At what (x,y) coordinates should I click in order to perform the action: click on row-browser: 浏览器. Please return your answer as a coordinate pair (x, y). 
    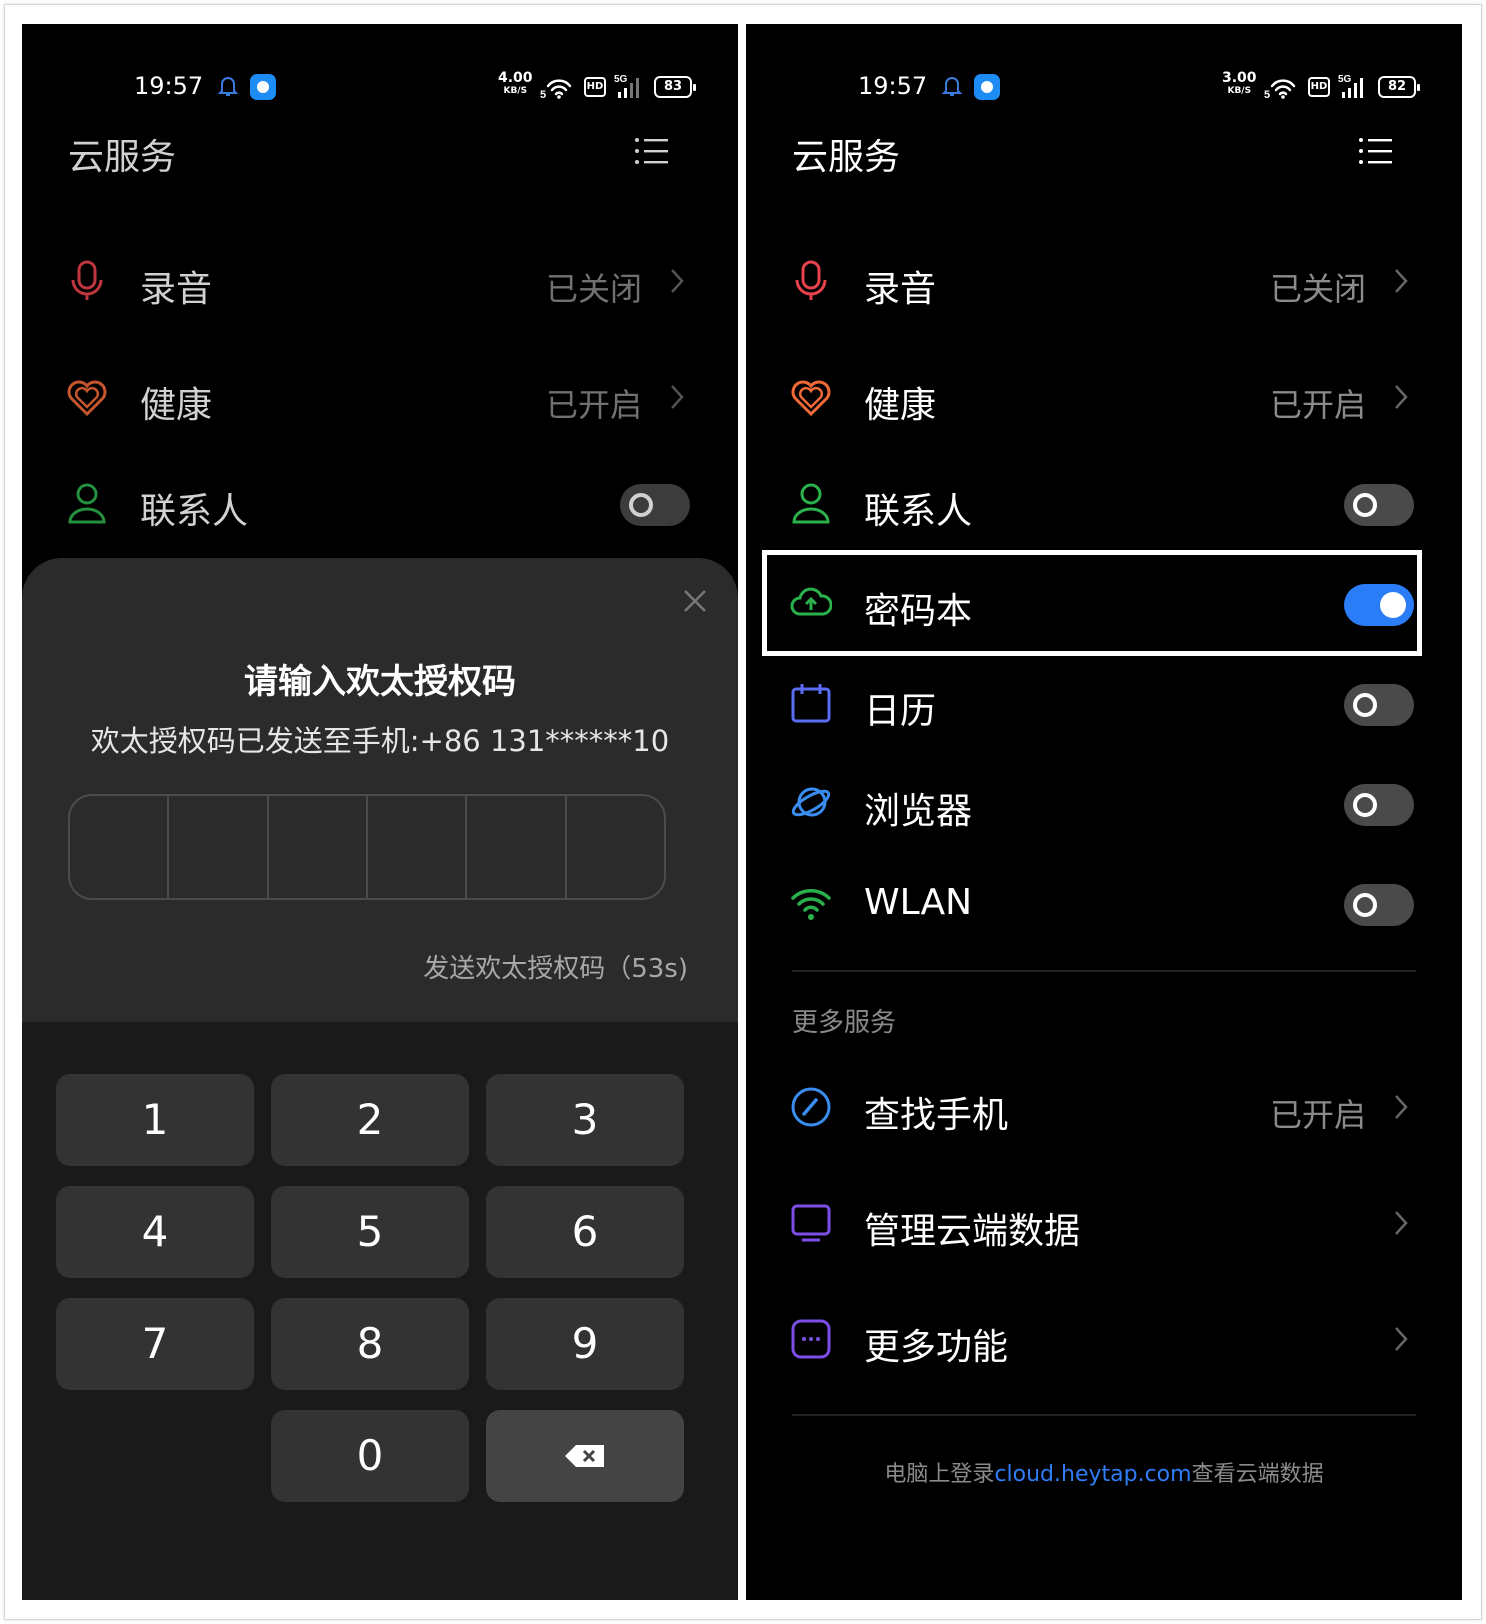
    Looking at the image, I should click on (1104, 802).